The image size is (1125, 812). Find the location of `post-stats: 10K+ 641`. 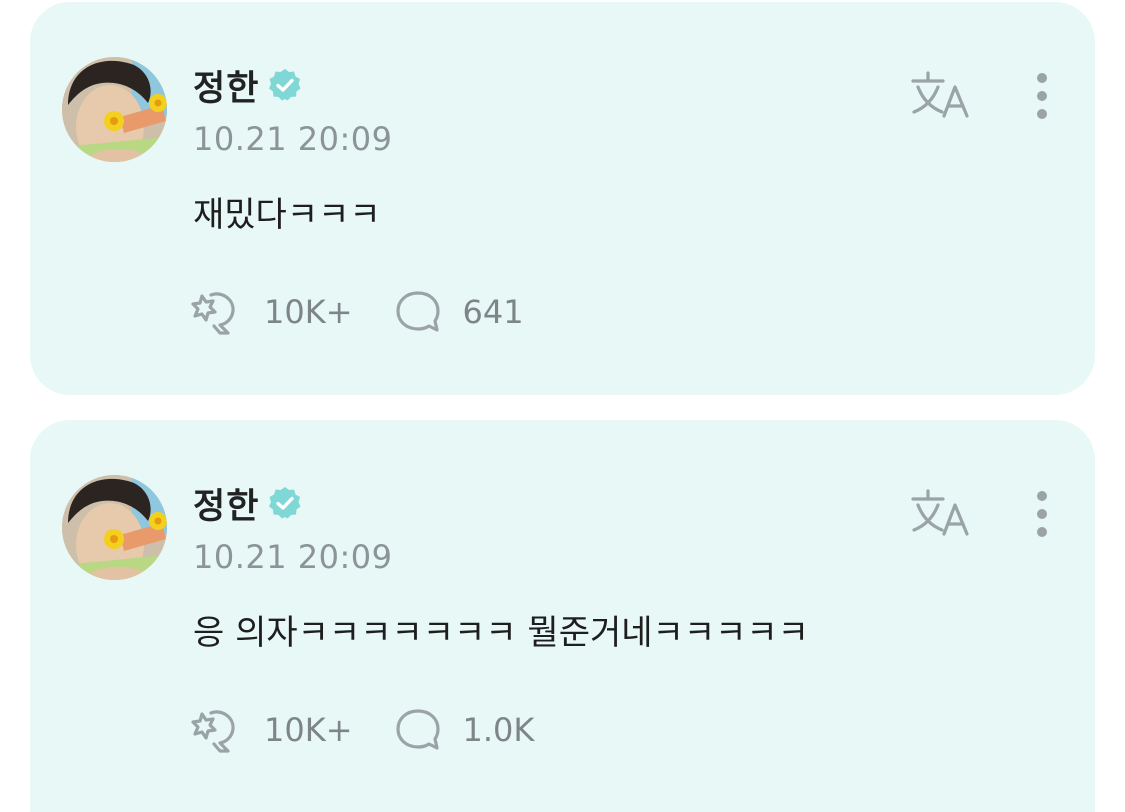

post-stats: 10K+ 641 is located at coordinates (357, 312).